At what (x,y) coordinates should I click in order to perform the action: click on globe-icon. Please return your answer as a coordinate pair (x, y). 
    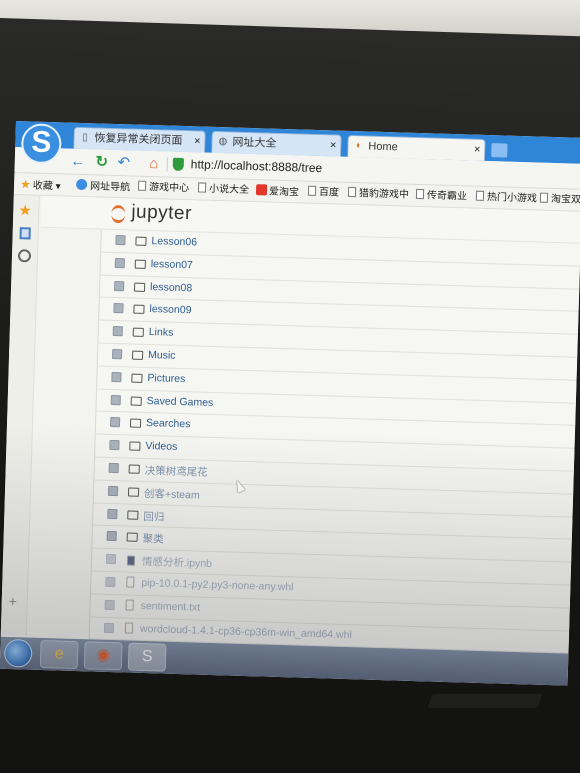
    Looking at the image, I should click on (81, 184).